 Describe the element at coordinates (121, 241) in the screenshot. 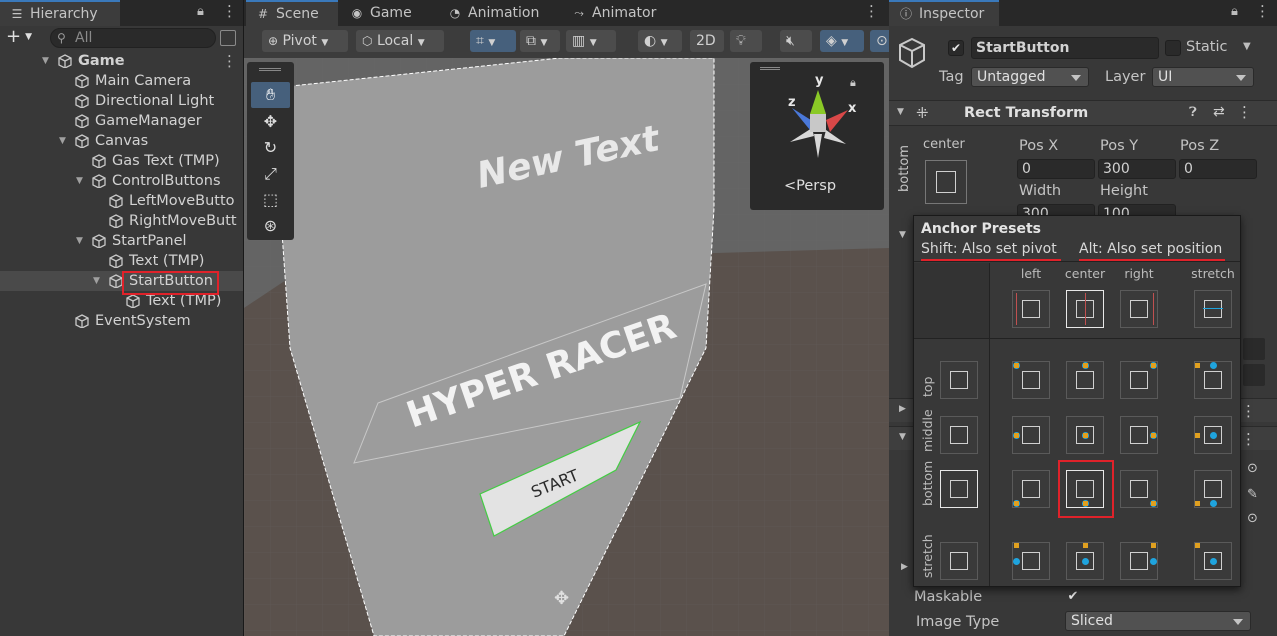

I see `hierarchy-item: ▼ StartPanel` at that location.